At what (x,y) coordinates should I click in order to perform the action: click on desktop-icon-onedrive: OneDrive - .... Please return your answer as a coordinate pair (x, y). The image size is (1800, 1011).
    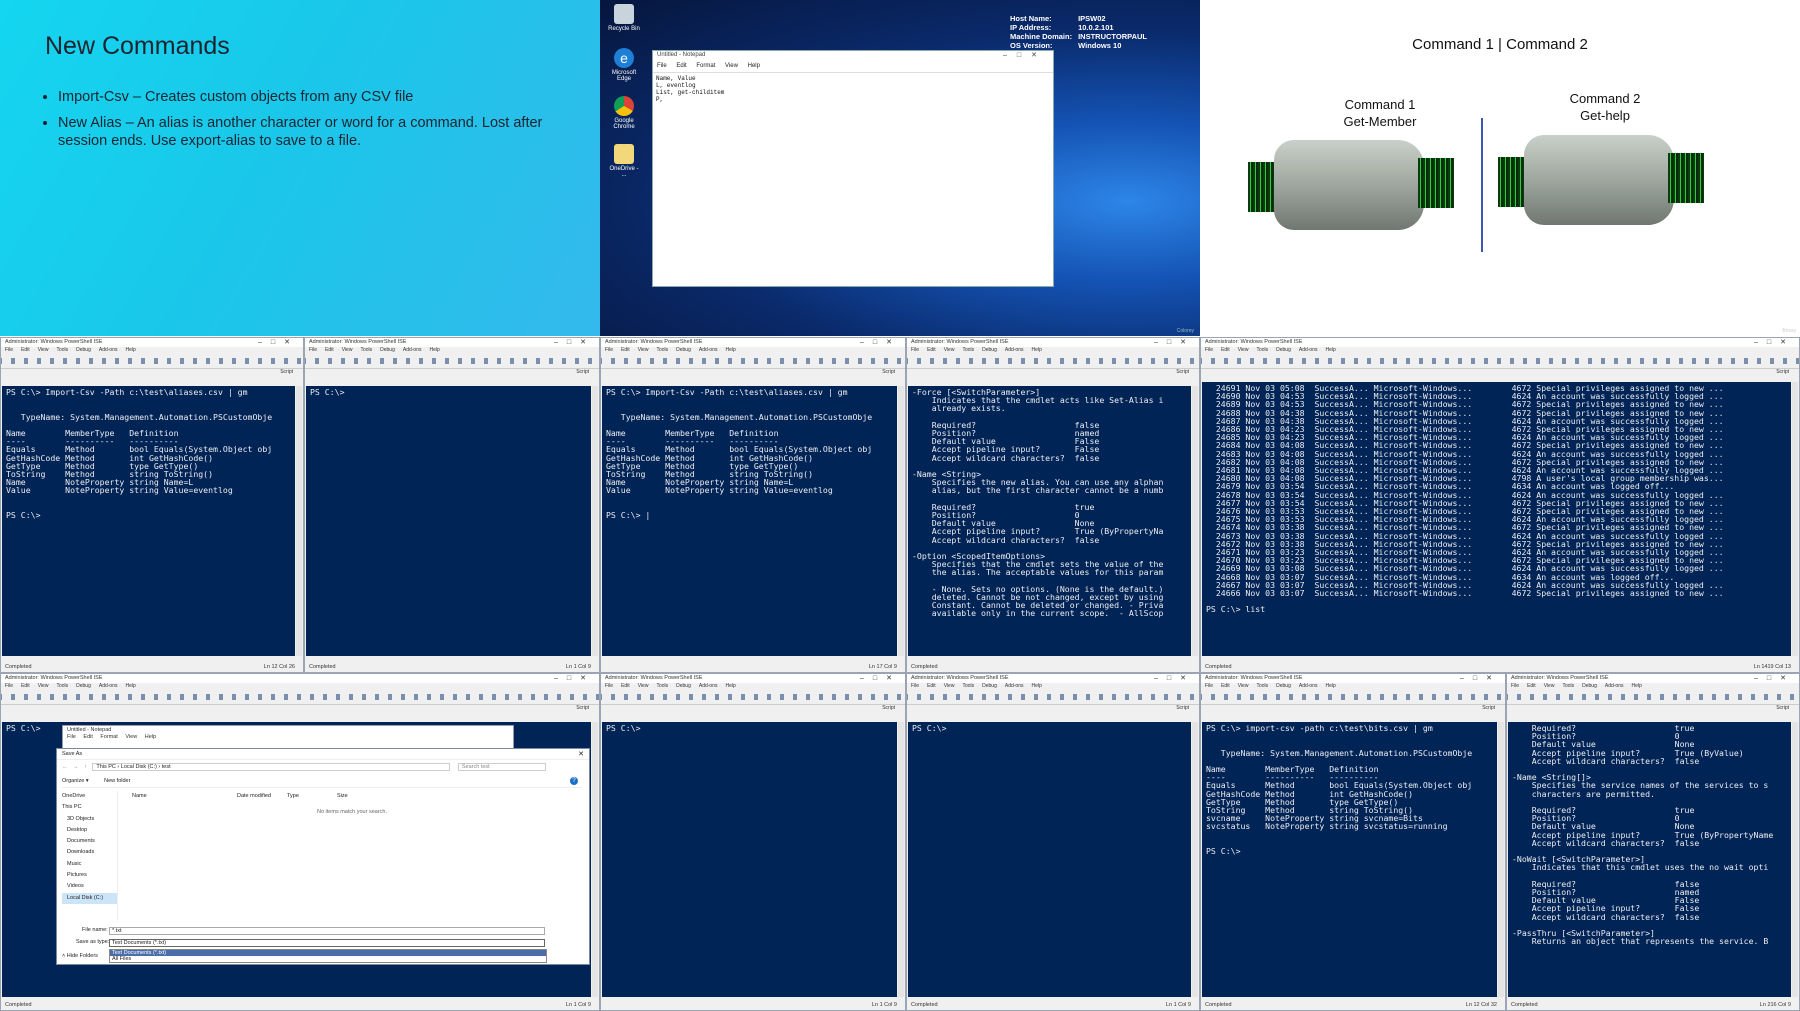
    Looking at the image, I should click on (624, 161).